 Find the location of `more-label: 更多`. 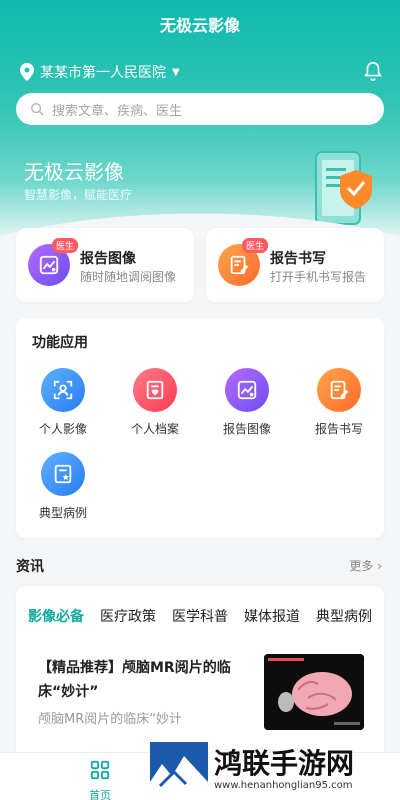

more-label: 更多 is located at coordinates (361, 566).